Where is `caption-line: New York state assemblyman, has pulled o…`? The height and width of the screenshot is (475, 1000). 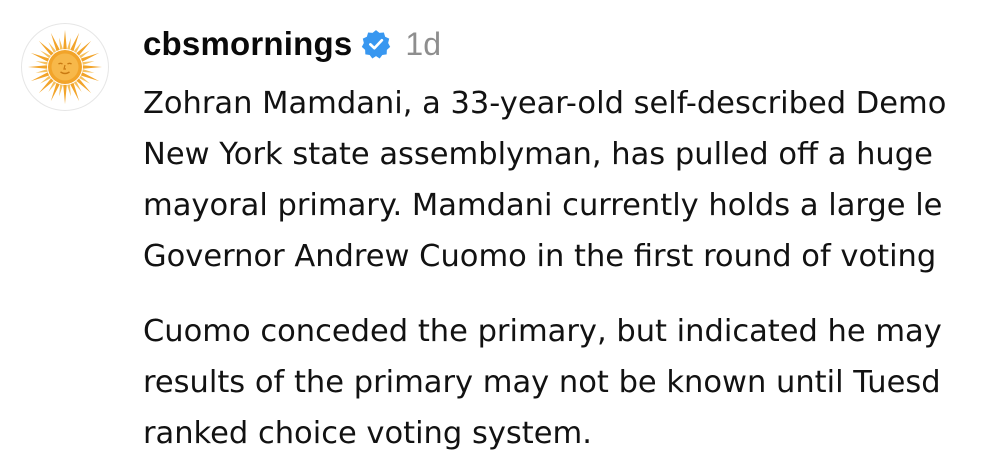 caption-line: New York state assemblyman, has pulled o… is located at coordinates (538, 154).